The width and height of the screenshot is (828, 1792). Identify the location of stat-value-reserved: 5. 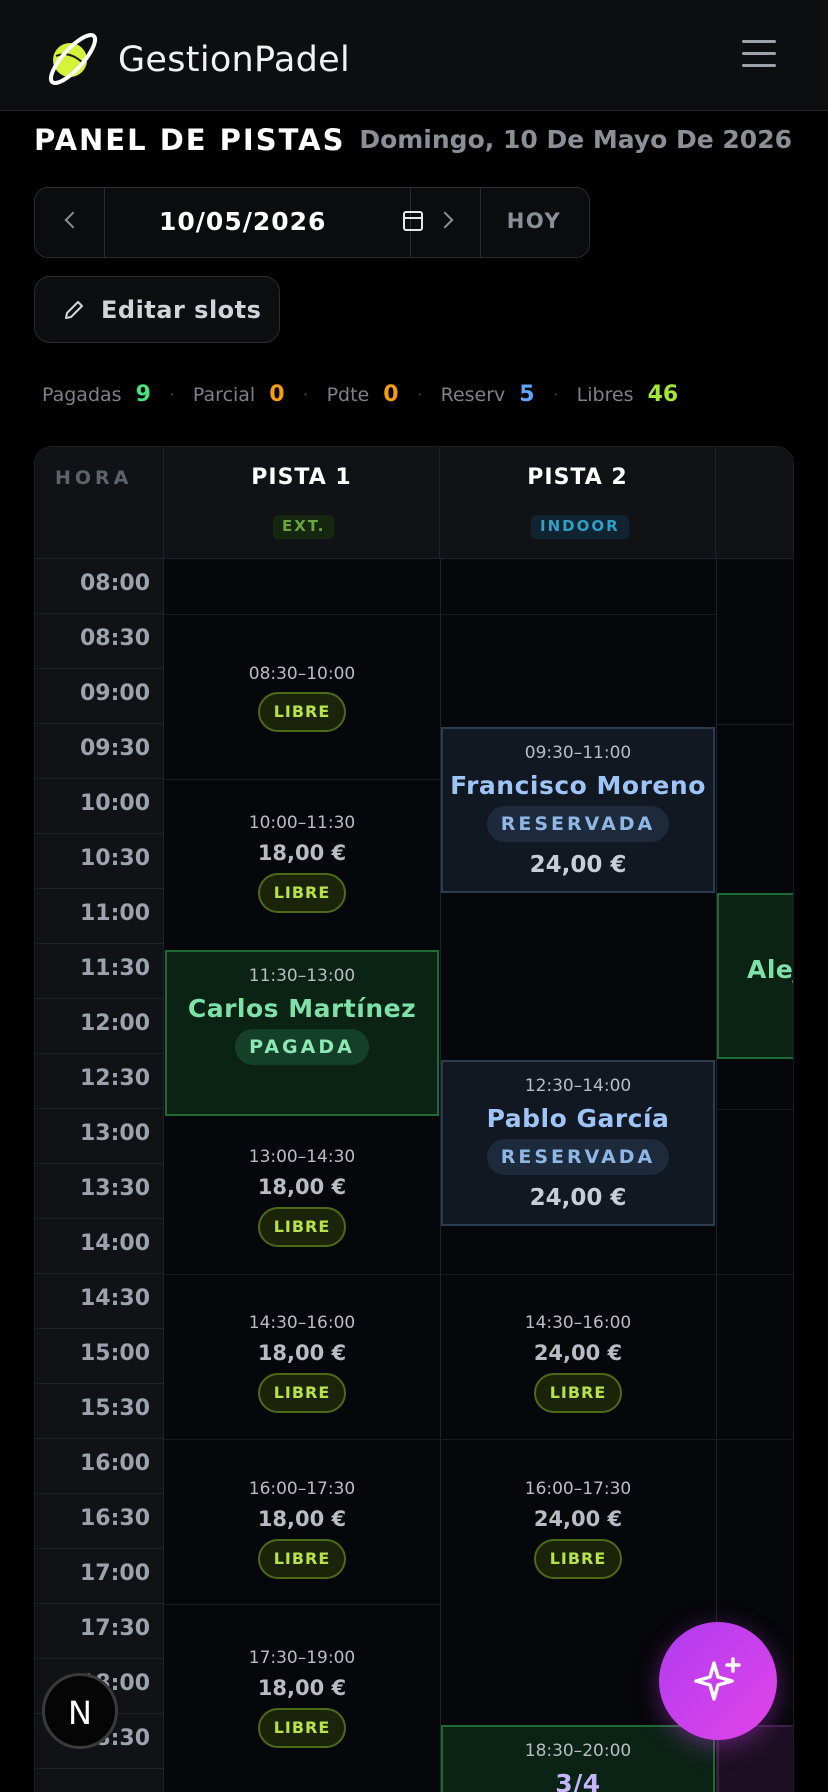
(527, 394).